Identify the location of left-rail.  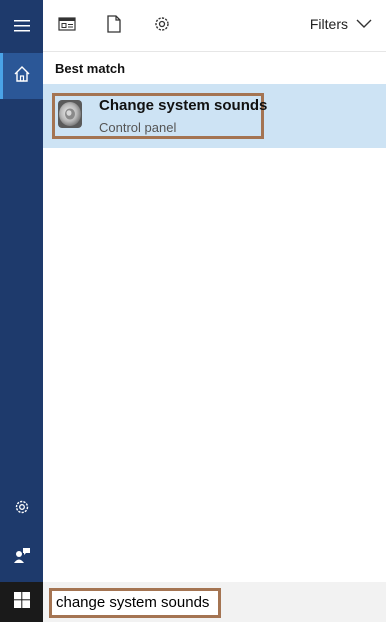
(21, 291).